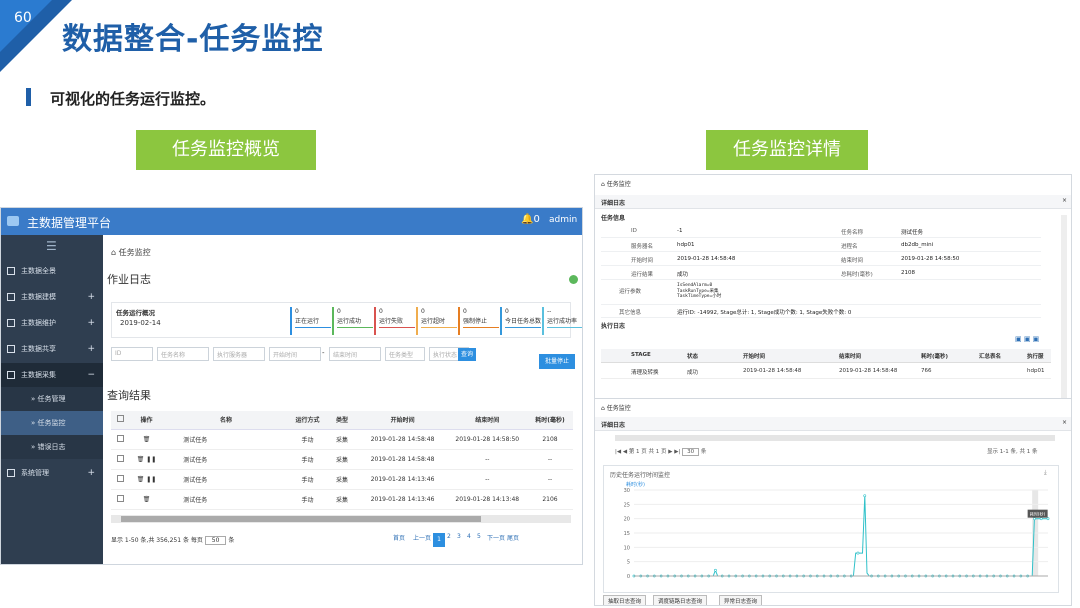 This screenshot has height=608, width=1080. What do you see at coordinates (402, 499) in the screenshot?
I see `table-cell: 2019-01-28 14:13:46` at bounding box center [402, 499].